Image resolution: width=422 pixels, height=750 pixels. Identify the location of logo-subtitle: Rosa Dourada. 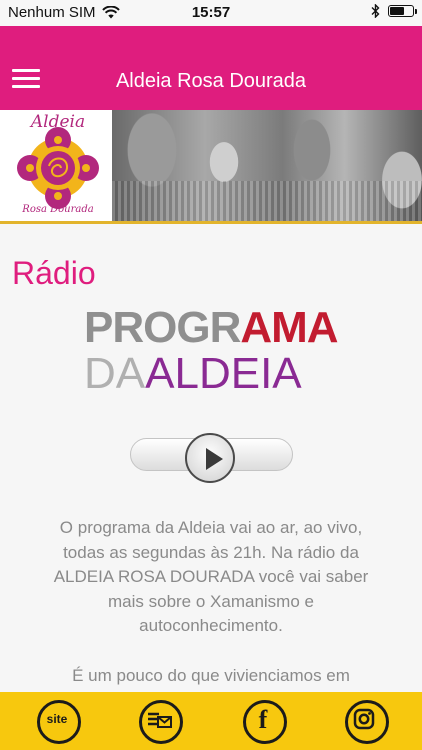
(58, 209).